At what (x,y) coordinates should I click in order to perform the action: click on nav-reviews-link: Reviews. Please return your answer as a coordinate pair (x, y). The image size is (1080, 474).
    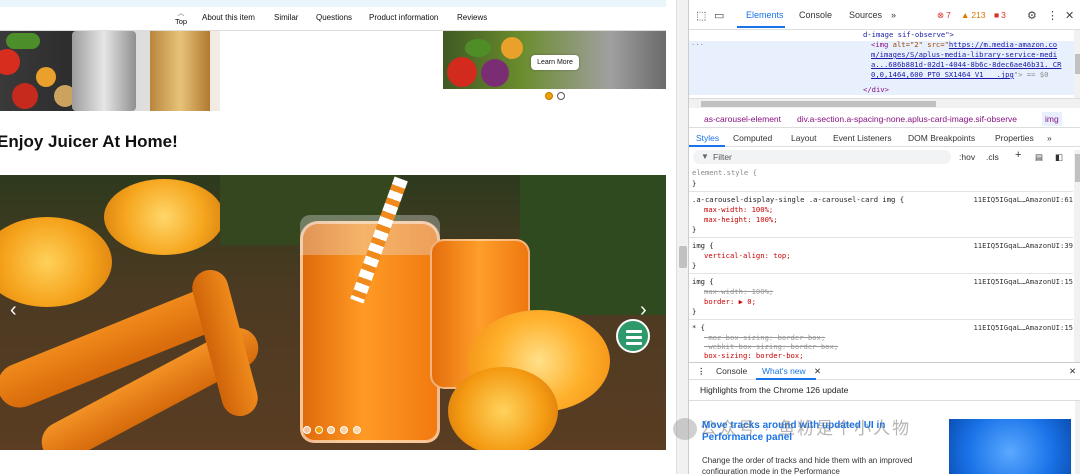
    Looking at the image, I should click on (472, 17).